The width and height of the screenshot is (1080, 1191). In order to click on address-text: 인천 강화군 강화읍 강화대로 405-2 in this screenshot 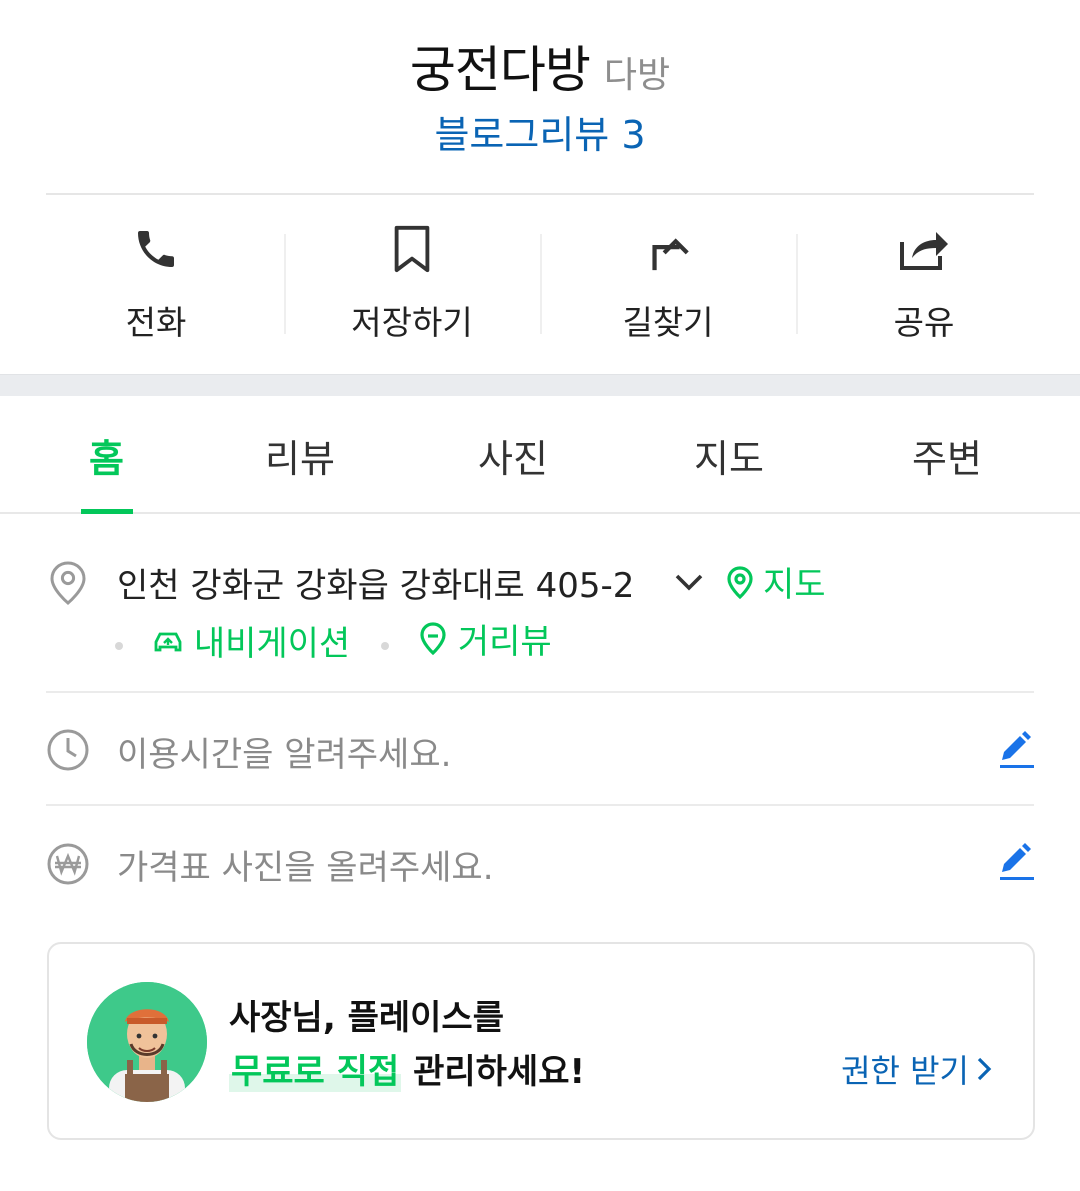, I will do `click(376, 586)`.